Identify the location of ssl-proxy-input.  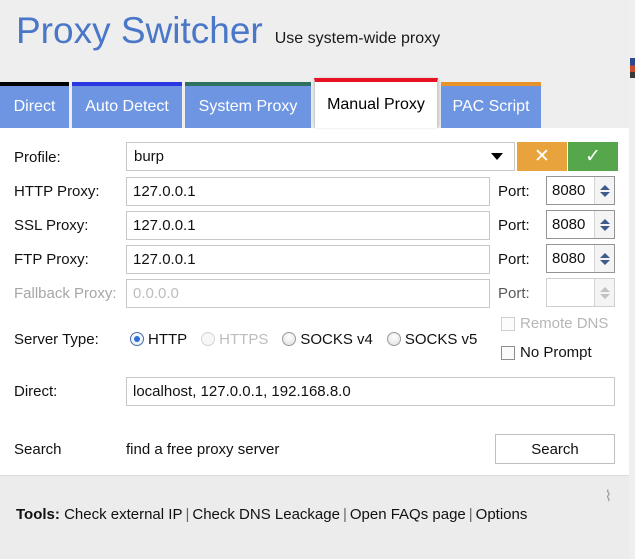
(308, 225).